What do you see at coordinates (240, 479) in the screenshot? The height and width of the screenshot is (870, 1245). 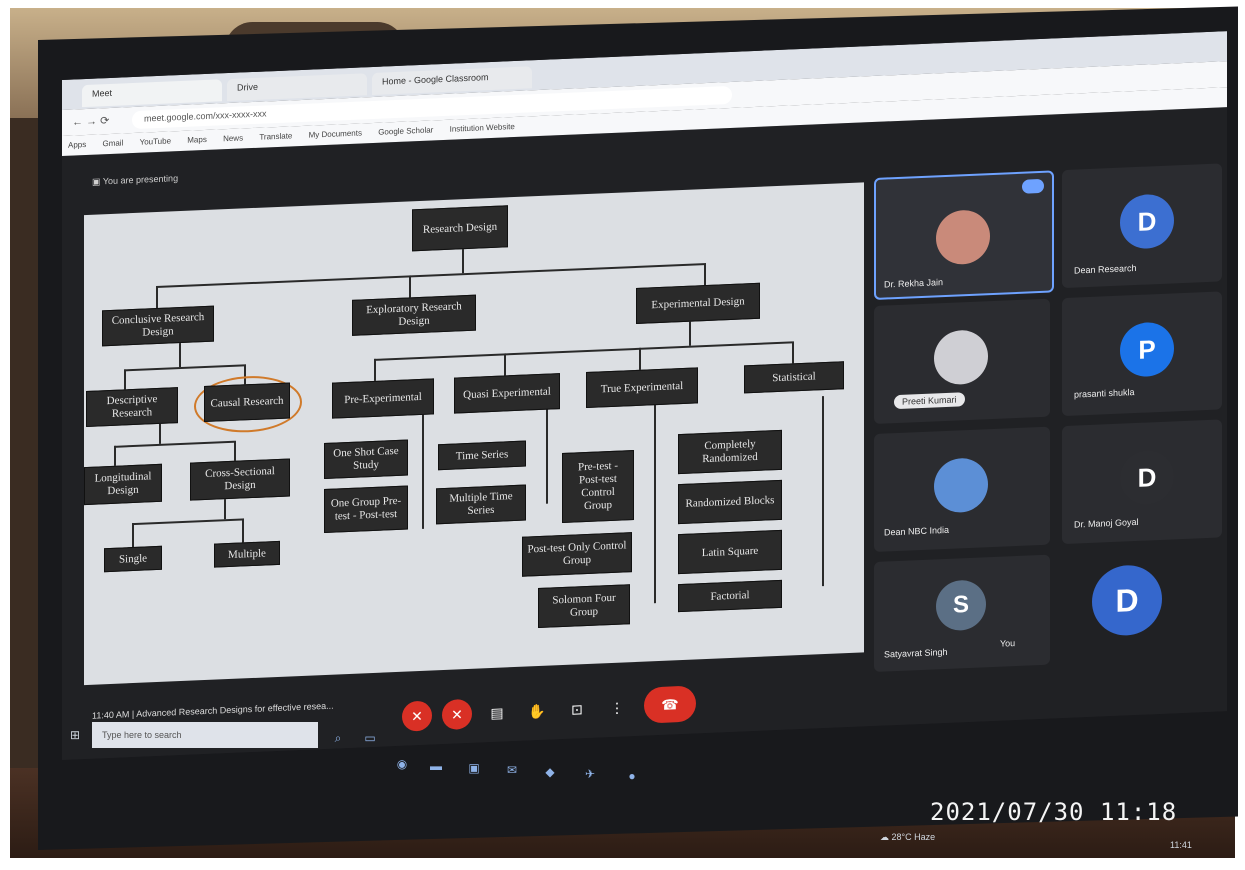 I see `diagram-node-cross-sectional: Cross-Sectional Design` at bounding box center [240, 479].